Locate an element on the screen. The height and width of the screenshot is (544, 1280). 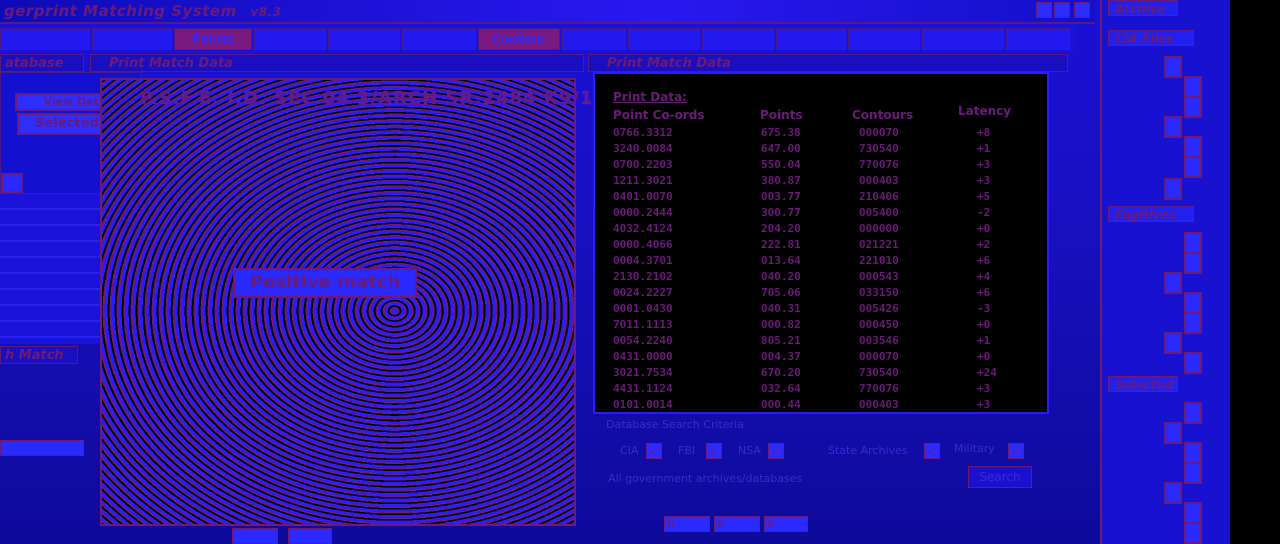
table-cell: 000403 is located at coordinates (879, 180).